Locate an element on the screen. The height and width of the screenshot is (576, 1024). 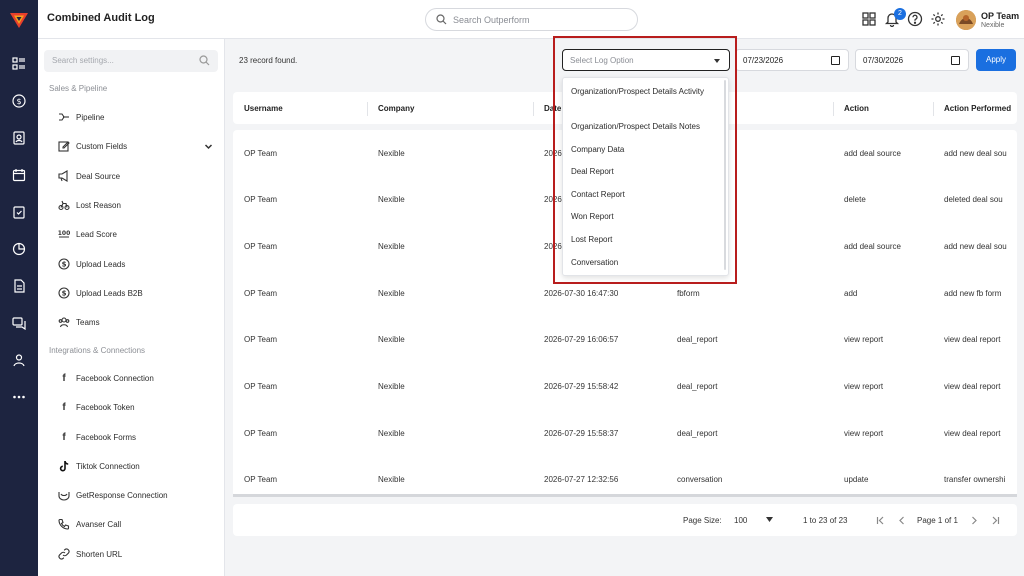
last-page-icon is located at coordinates (995, 520).